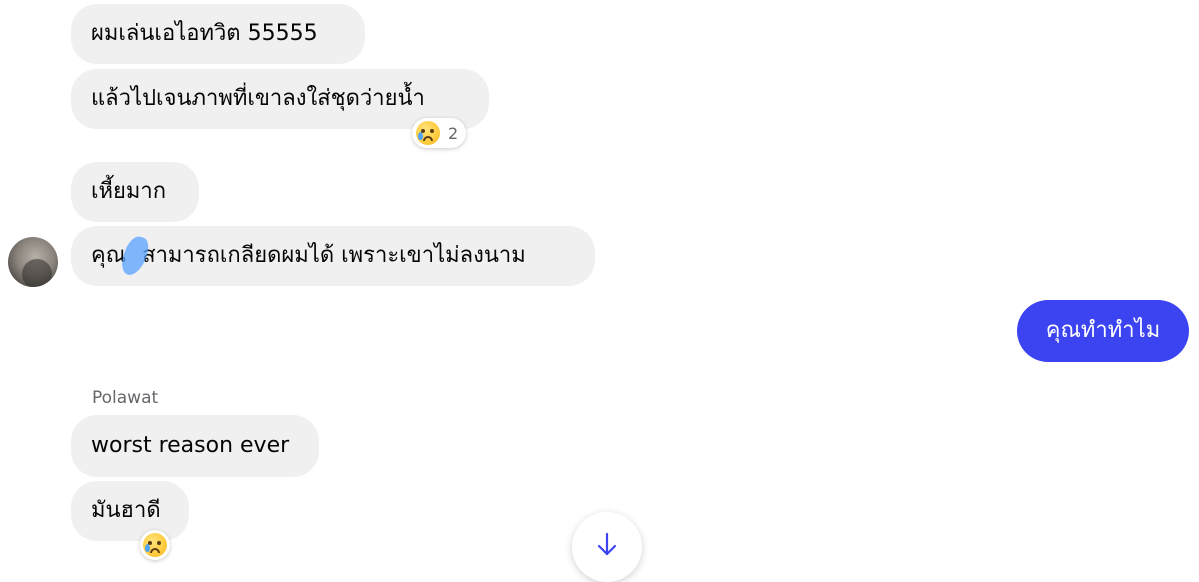 Image resolution: width=1199 pixels, height=582 pixels. I want to click on message-bubble: ผมเล่นเอไอทวิต 55555, so click(218, 34).